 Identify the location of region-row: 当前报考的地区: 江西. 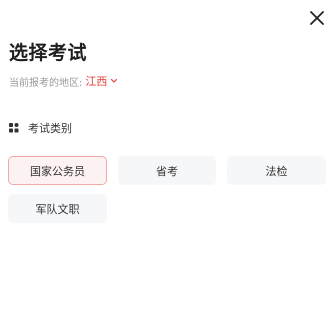
(63, 81).